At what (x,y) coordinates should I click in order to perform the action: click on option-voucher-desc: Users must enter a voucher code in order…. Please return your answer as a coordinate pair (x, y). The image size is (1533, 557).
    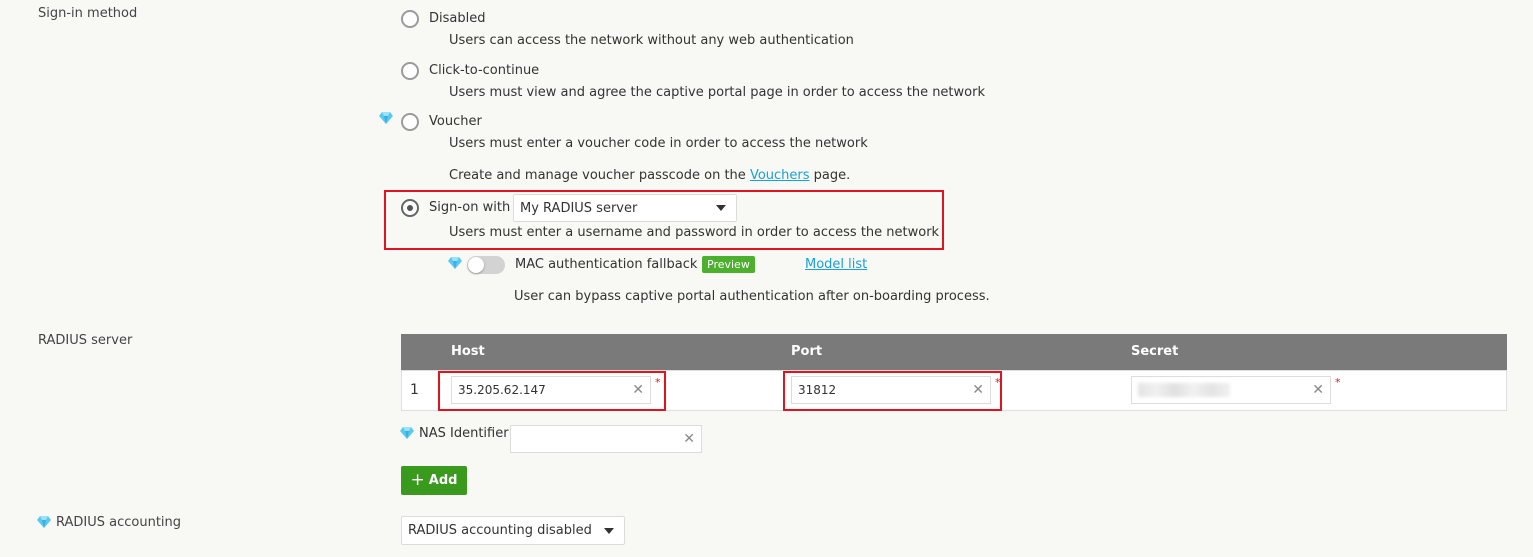
    Looking at the image, I should click on (658, 143).